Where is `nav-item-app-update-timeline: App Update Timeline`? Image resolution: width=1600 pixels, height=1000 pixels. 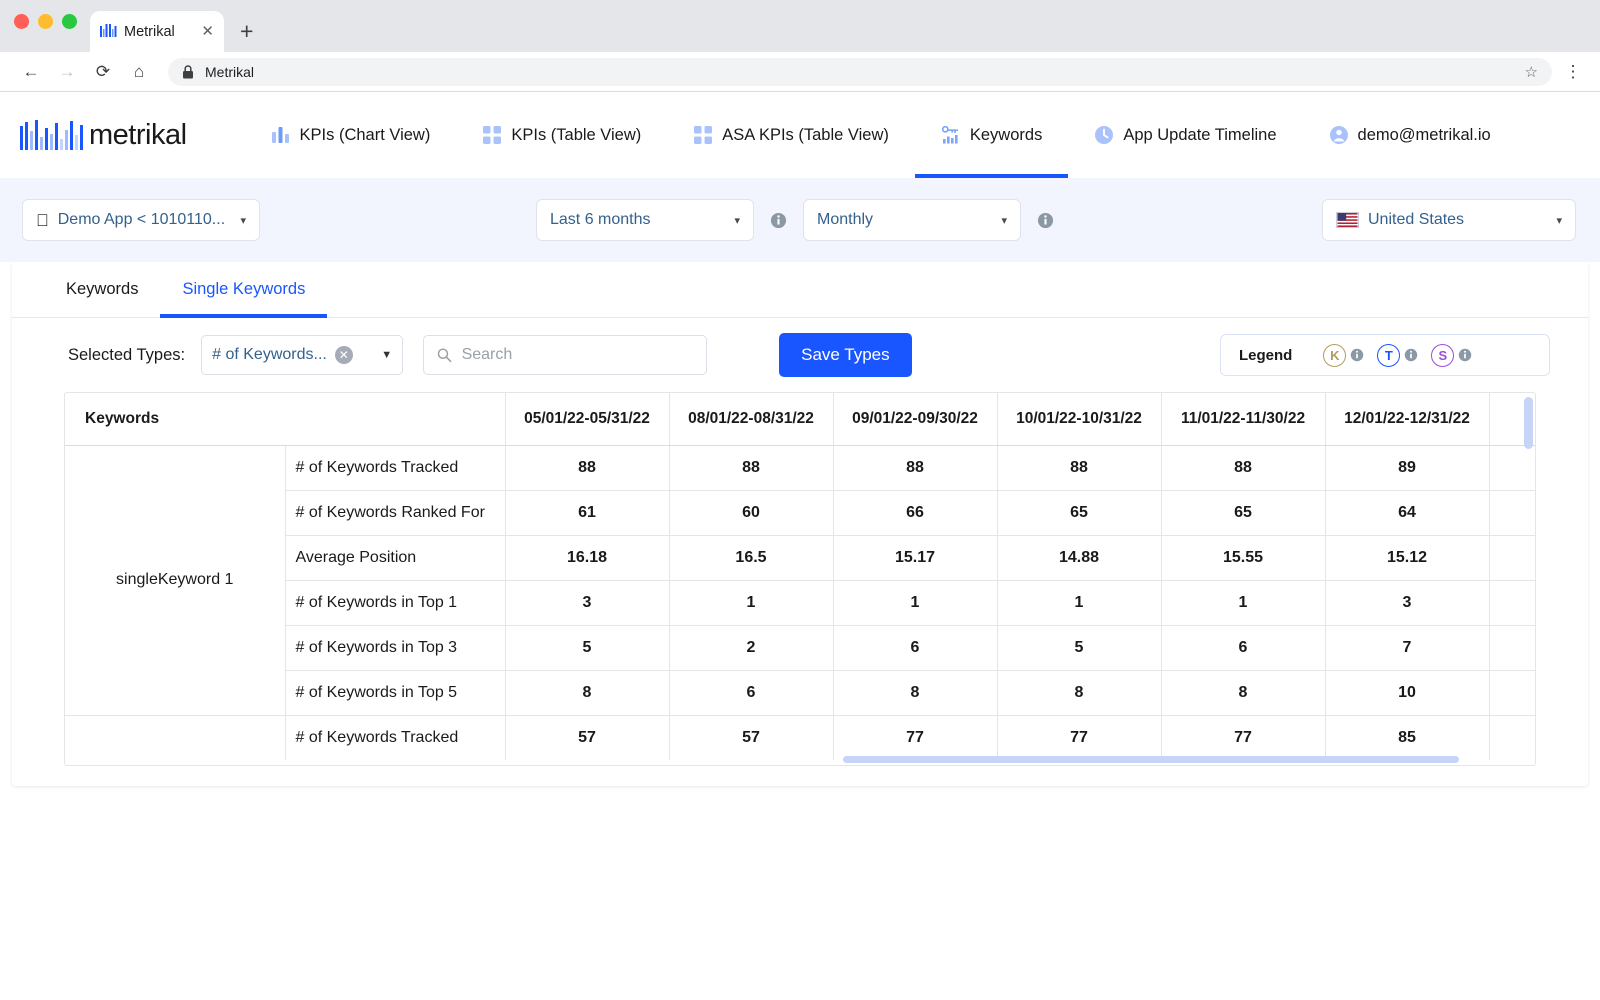 nav-item-app-update-timeline: App Update Timeline is located at coordinates (1185, 135).